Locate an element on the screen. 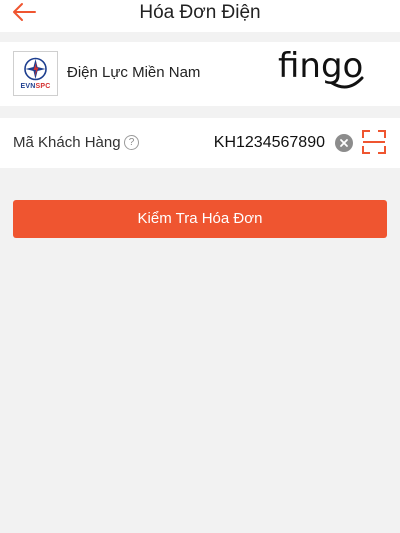  evn-logo: EVNSPC is located at coordinates (35, 73).